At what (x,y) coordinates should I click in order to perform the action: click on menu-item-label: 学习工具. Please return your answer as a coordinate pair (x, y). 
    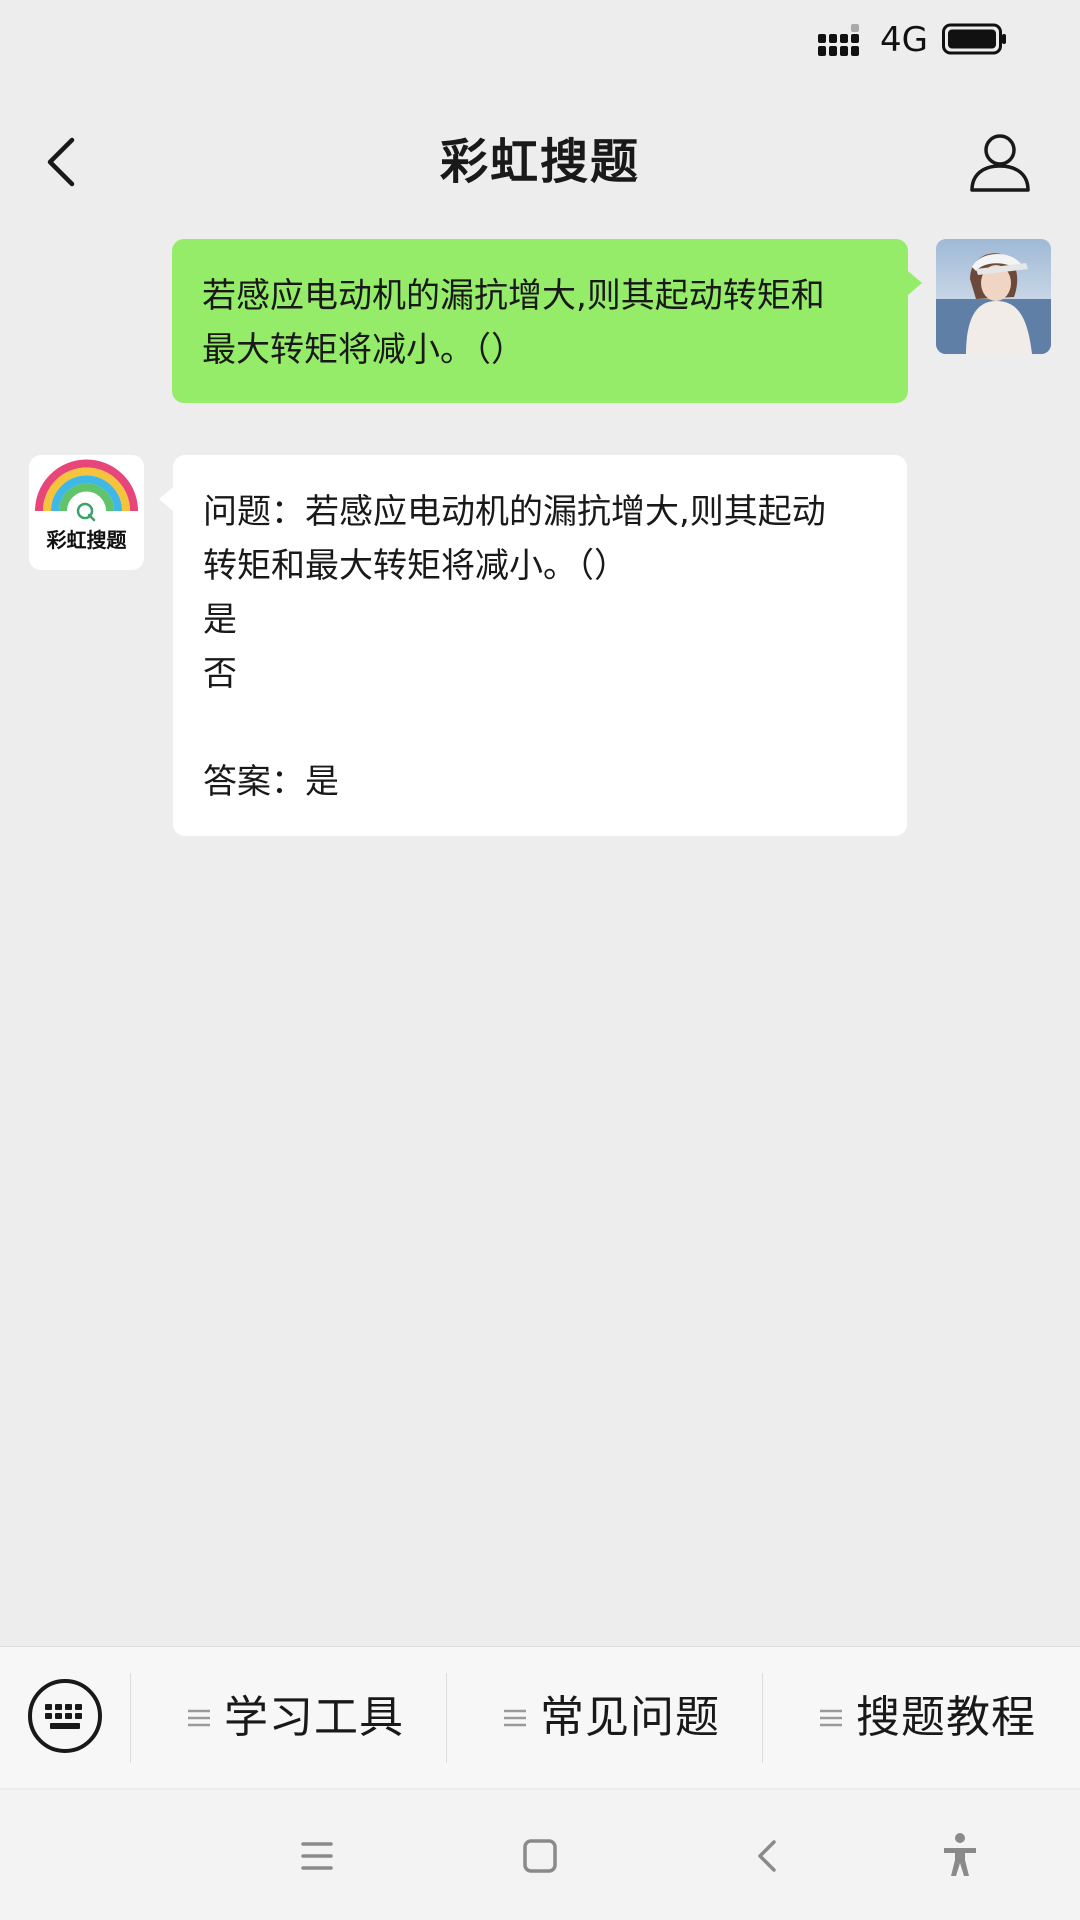
    Looking at the image, I should click on (314, 1717).